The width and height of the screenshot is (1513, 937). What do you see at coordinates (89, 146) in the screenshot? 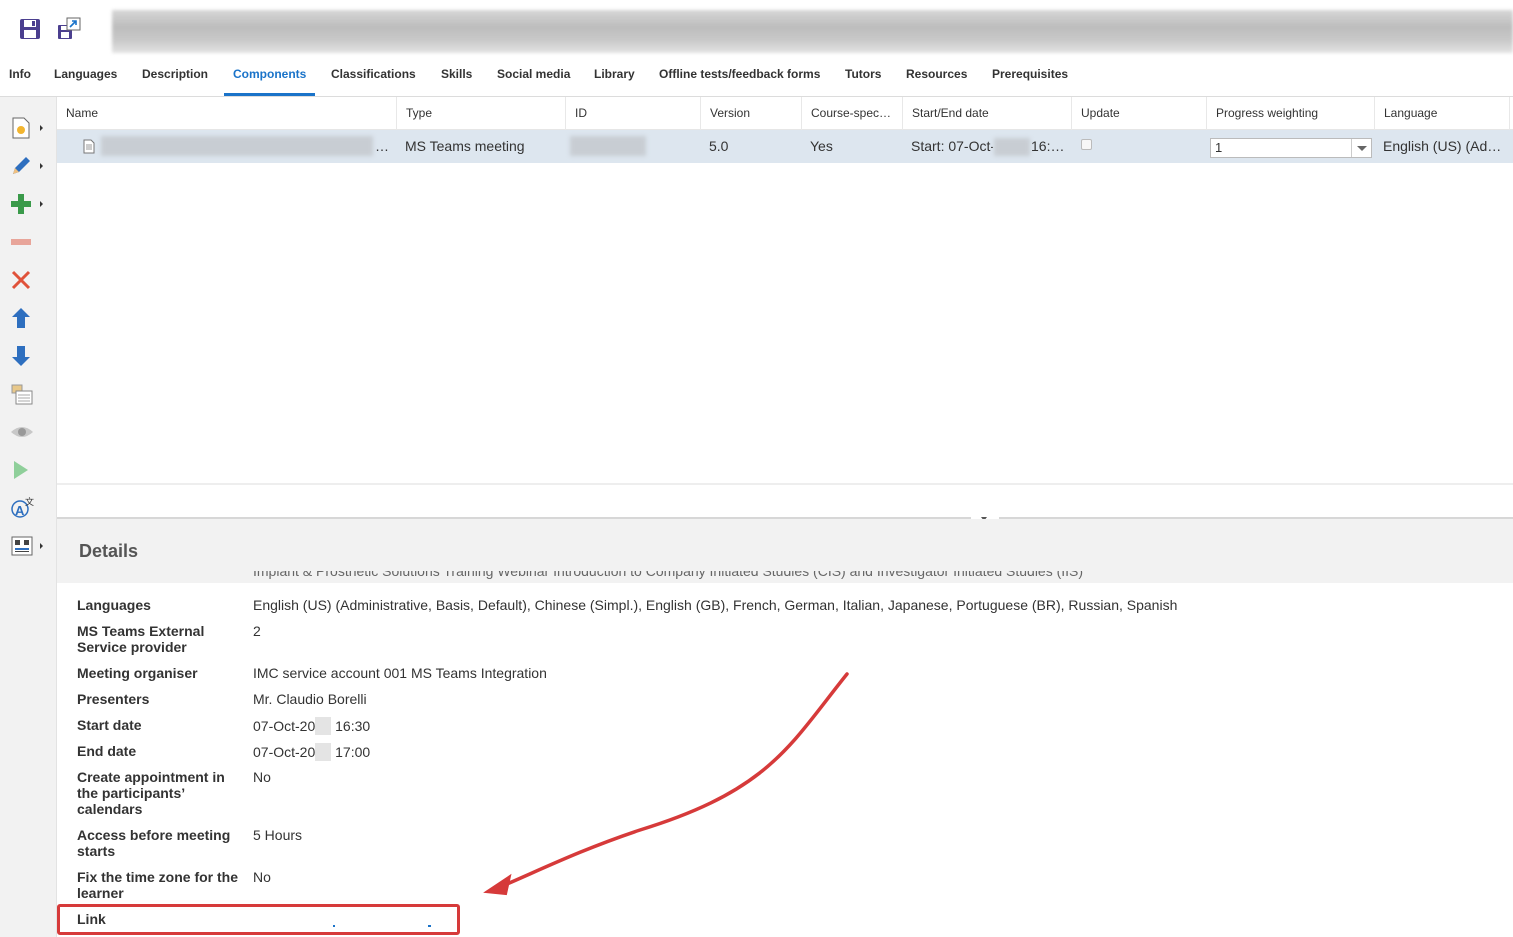
I see `document-icon` at bounding box center [89, 146].